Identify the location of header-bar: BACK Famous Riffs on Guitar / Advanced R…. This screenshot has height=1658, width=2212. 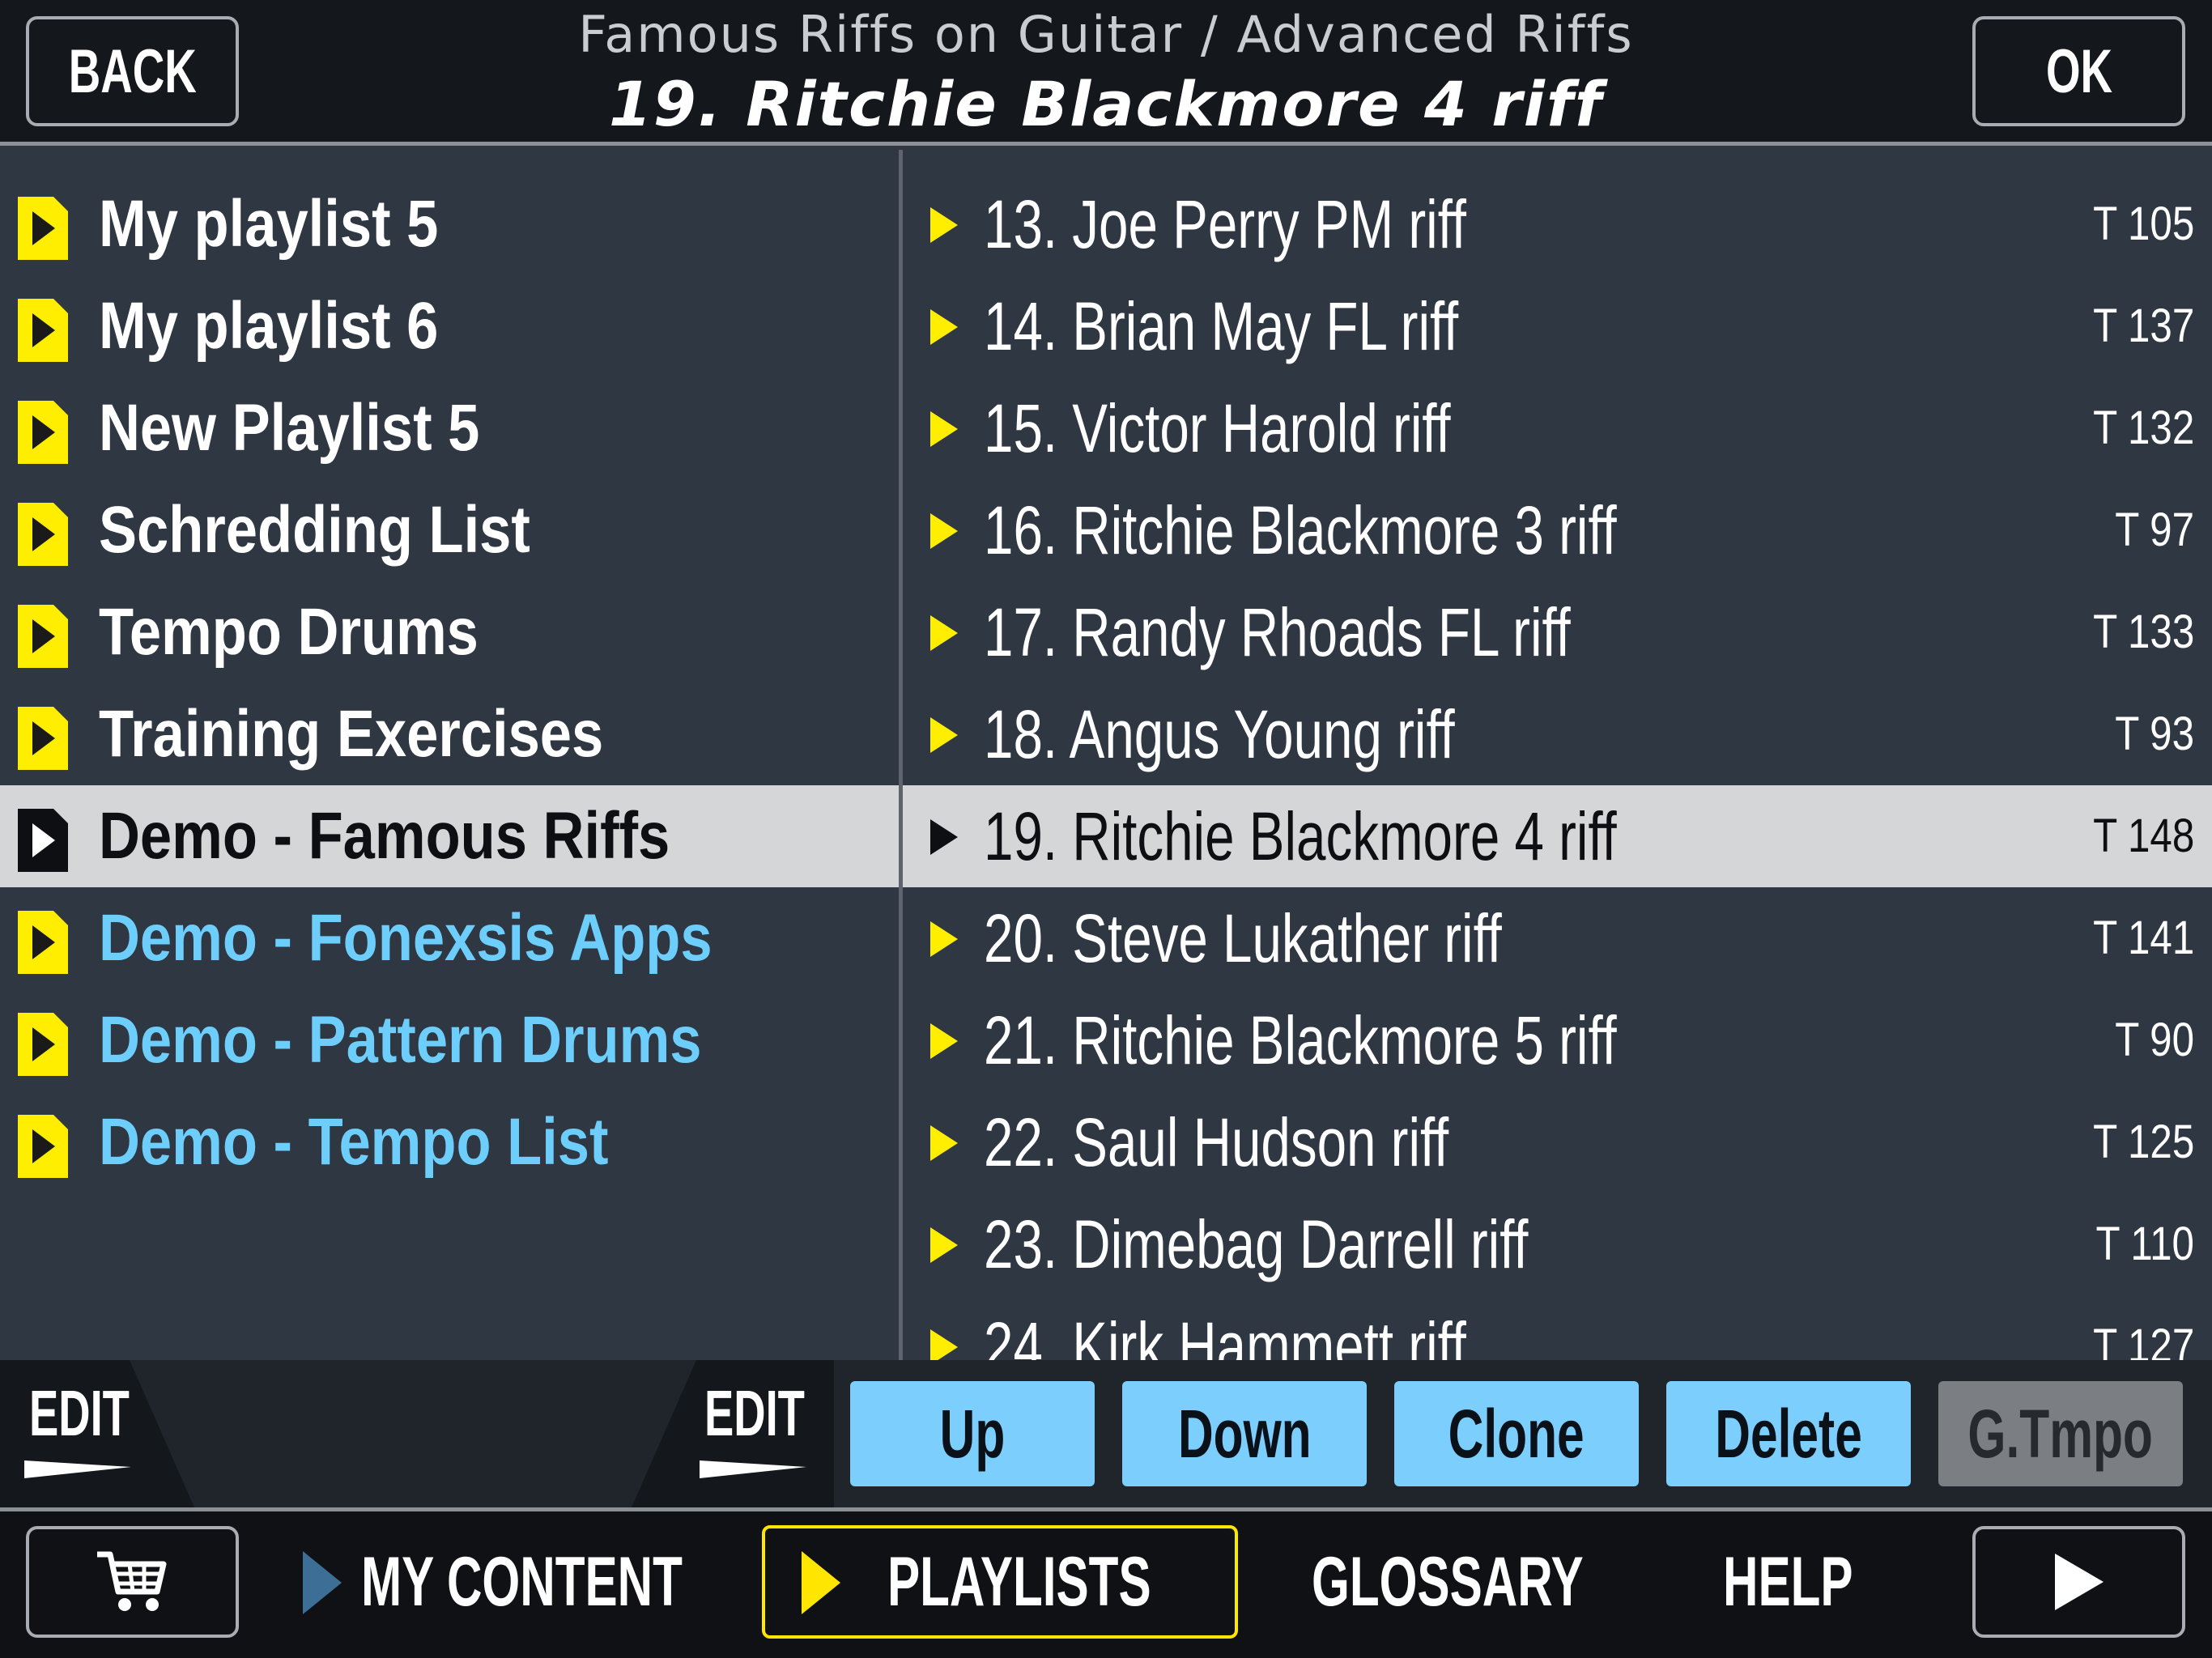
(1106, 73).